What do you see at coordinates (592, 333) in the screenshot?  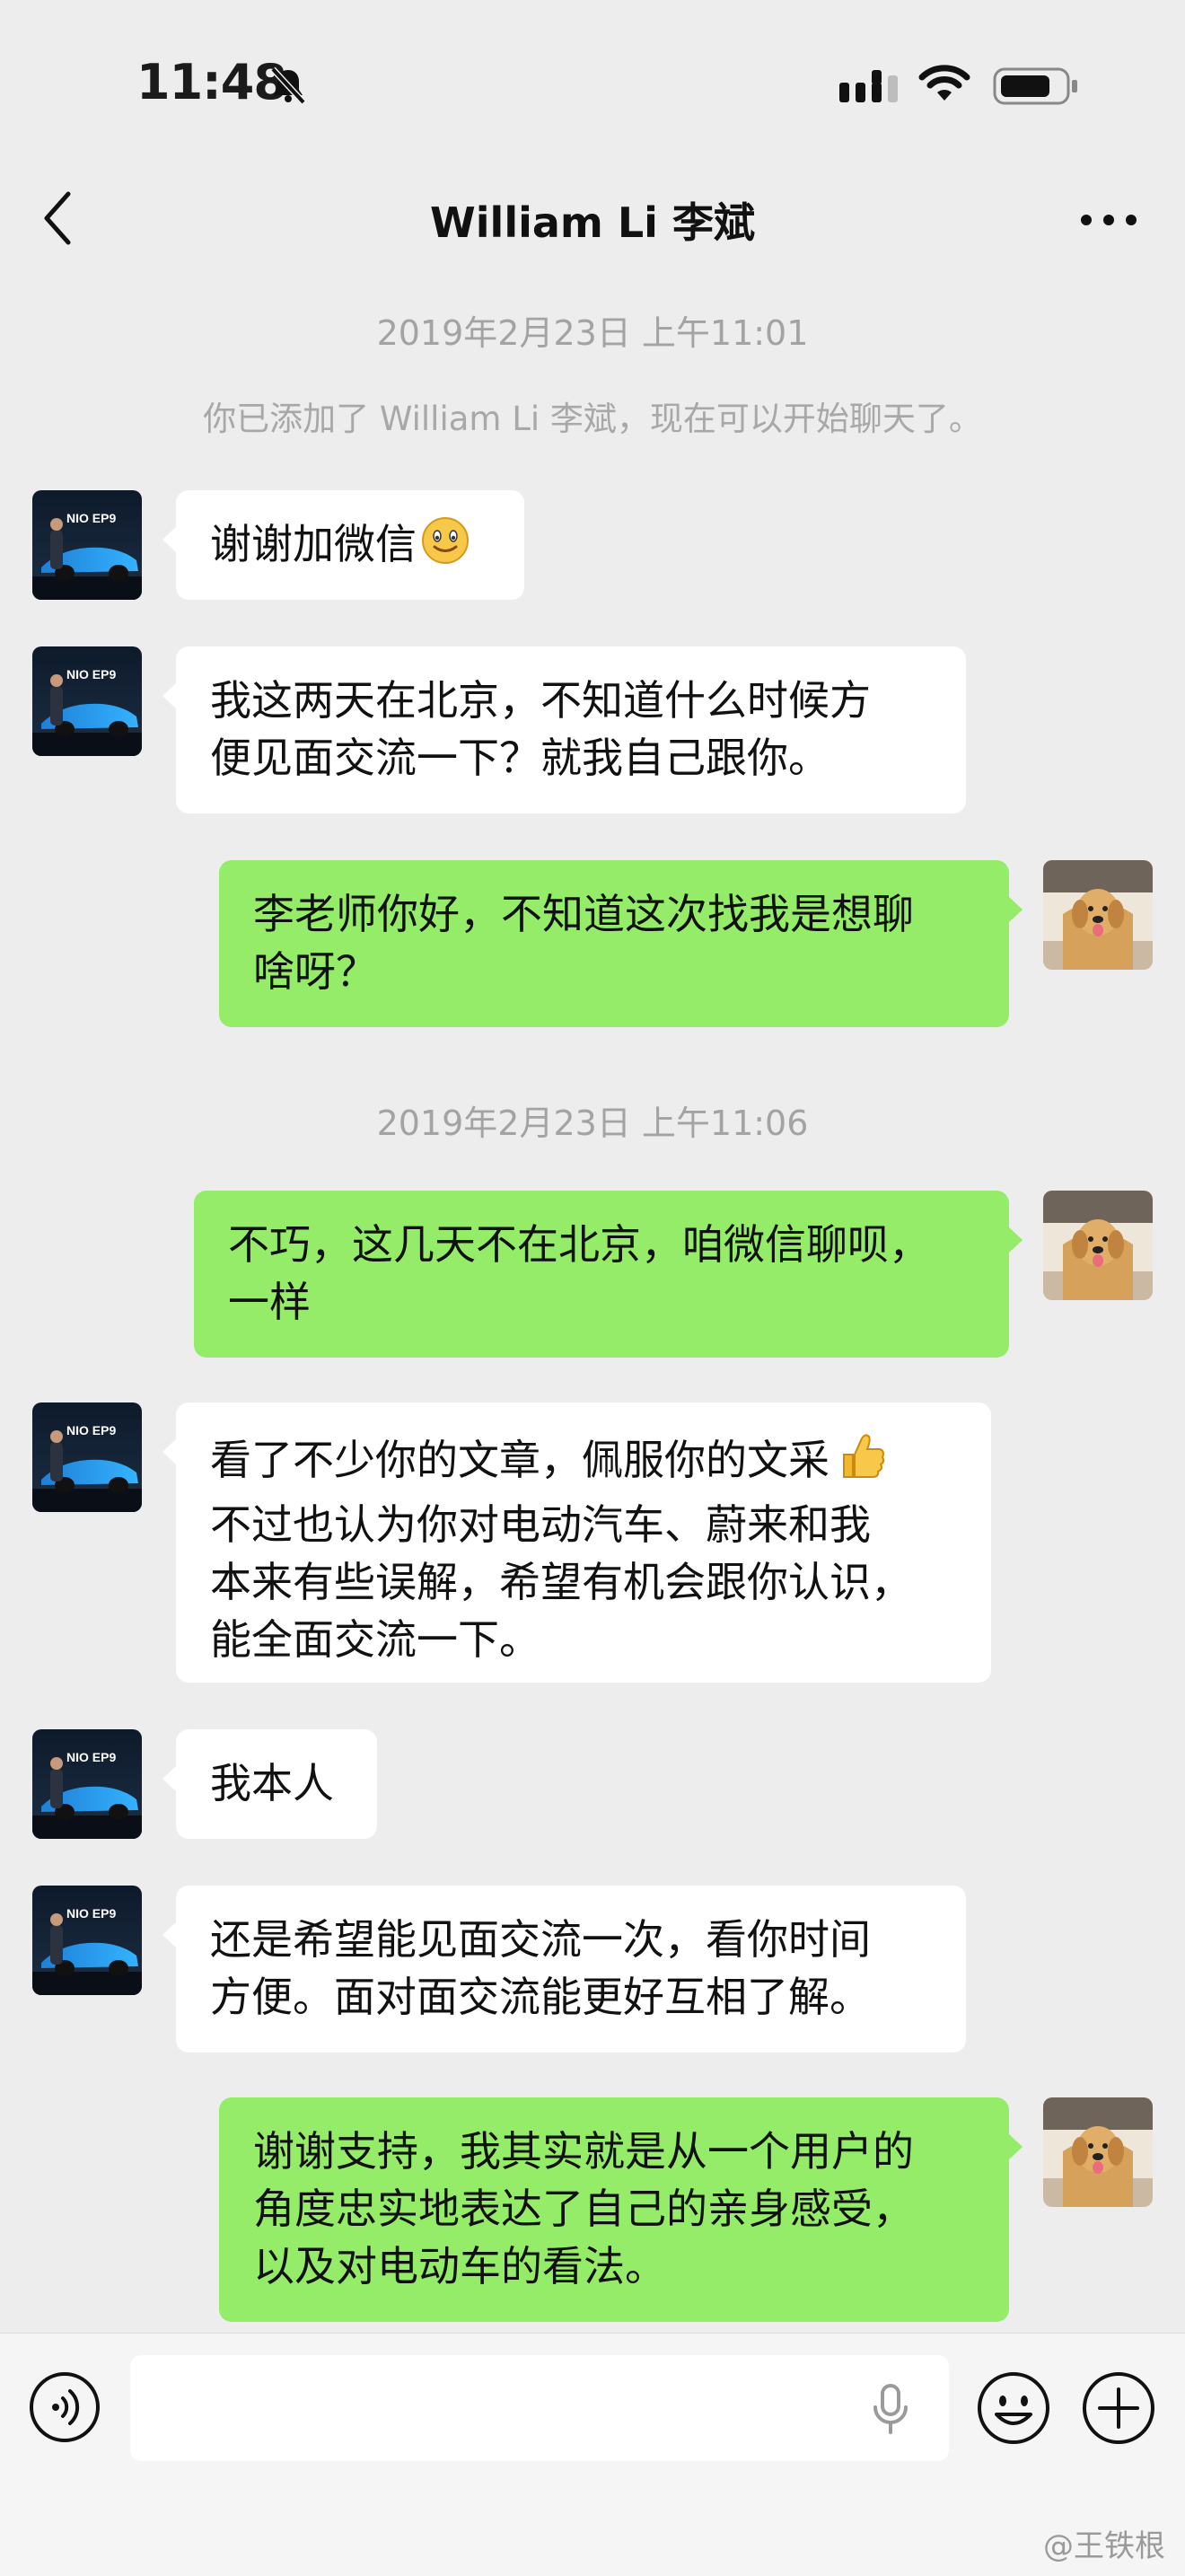 I see `chat-timestamp: 2019年2月23日 上午11:01` at bounding box center [592, 333].